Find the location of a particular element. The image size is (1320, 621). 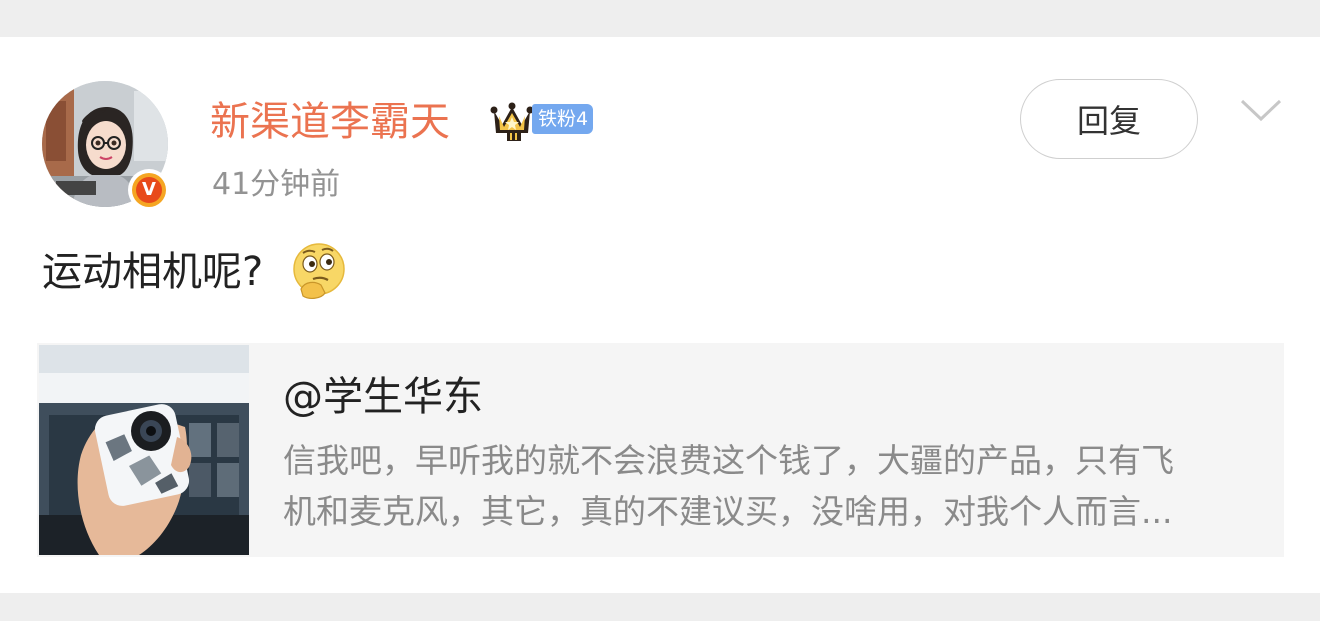

comment-body: 运动相机呢? is located at coordinates (194, 272).